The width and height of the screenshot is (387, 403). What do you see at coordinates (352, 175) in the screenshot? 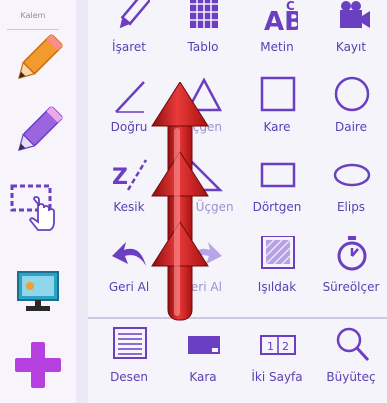
I see `ellipse-icon` at bounding box center [352, 175].